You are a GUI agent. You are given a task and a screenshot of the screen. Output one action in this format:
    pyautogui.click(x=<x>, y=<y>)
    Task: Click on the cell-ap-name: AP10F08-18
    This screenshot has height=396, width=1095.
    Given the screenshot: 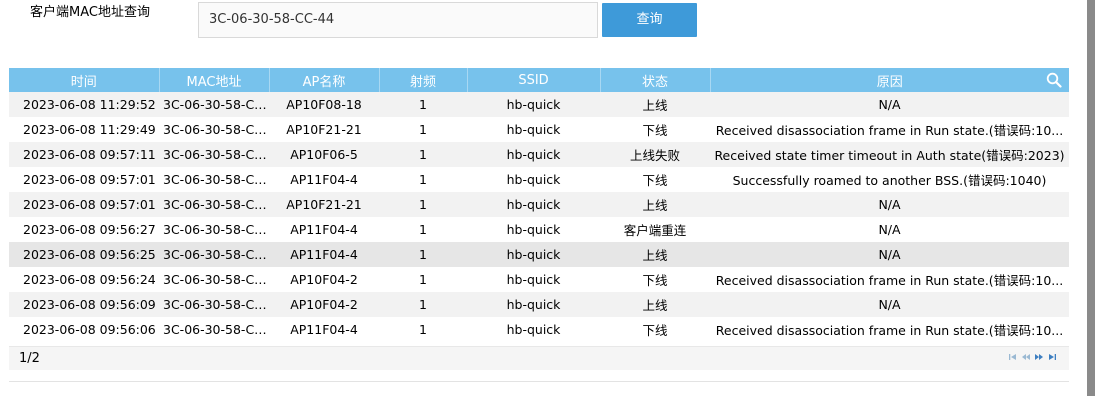 What is the action you would take?
    pyautogui.click(x=324, y=104)
    